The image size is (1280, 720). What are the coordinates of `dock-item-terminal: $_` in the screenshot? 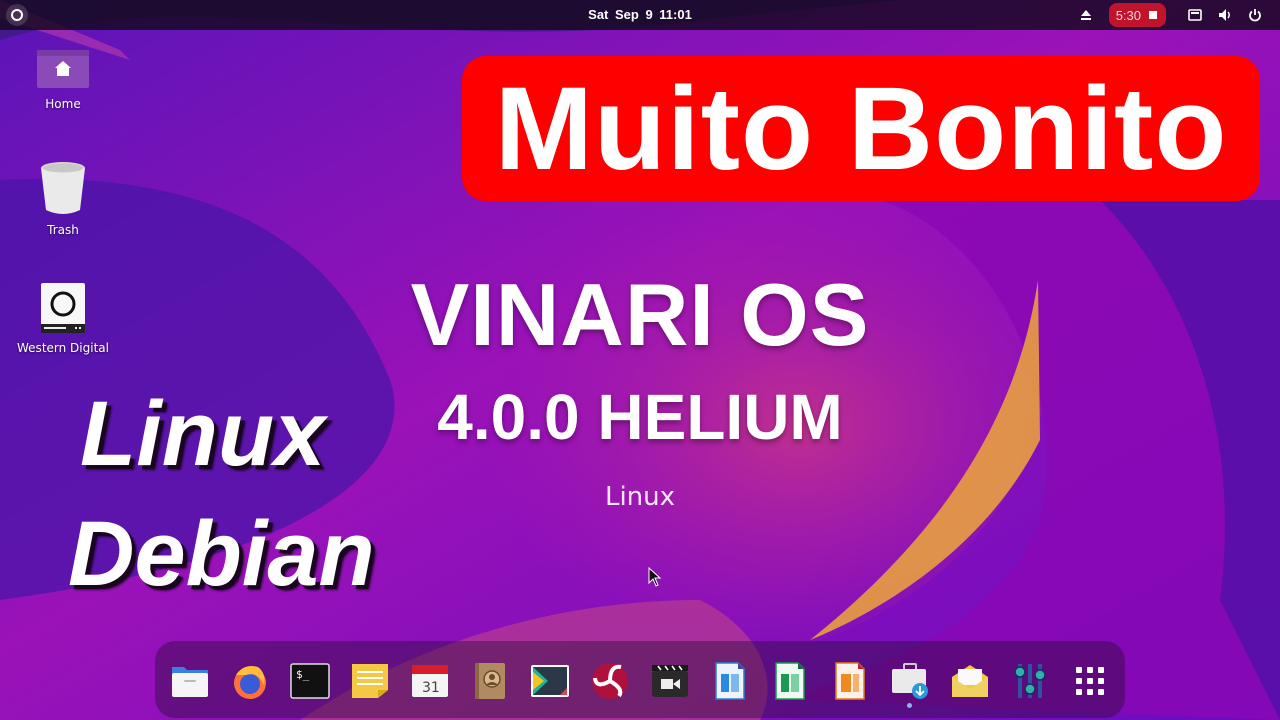 It's located at (310, 681).